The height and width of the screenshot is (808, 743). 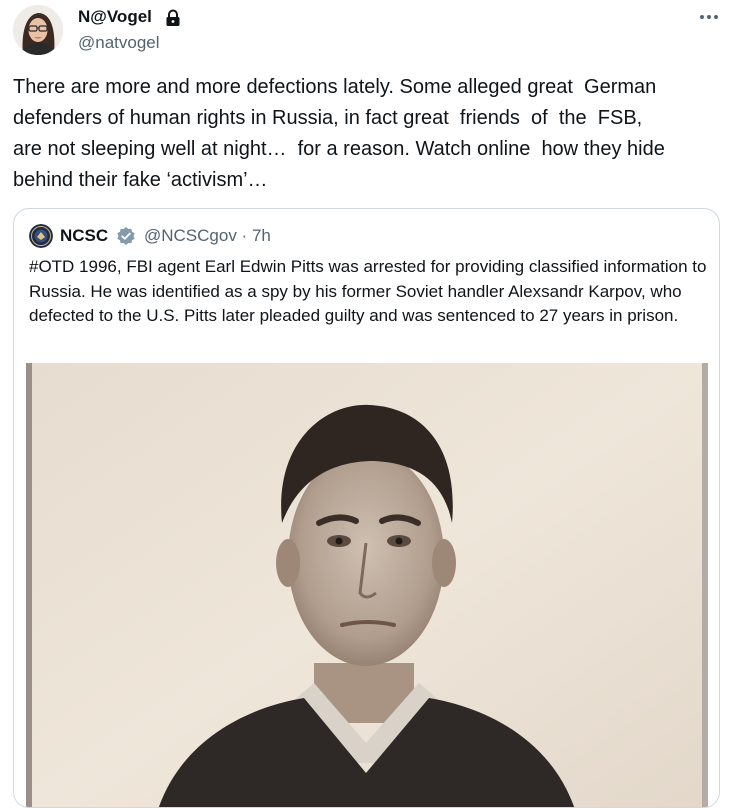 I want to click on lock-icon, so click(x=173, y=18).